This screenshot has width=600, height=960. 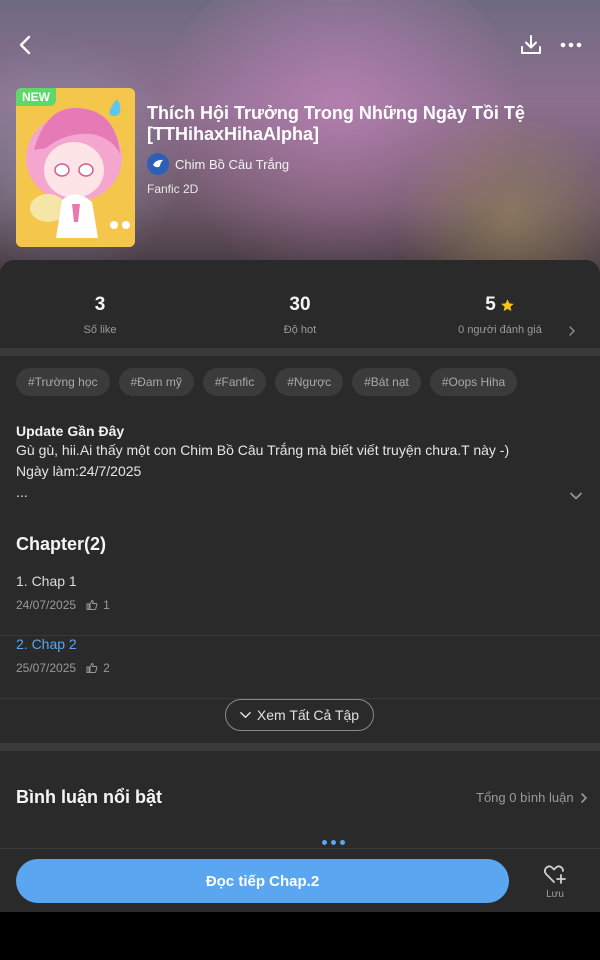 I want to click on likes-stat: 3 Số like, so click(x=100, y=315).